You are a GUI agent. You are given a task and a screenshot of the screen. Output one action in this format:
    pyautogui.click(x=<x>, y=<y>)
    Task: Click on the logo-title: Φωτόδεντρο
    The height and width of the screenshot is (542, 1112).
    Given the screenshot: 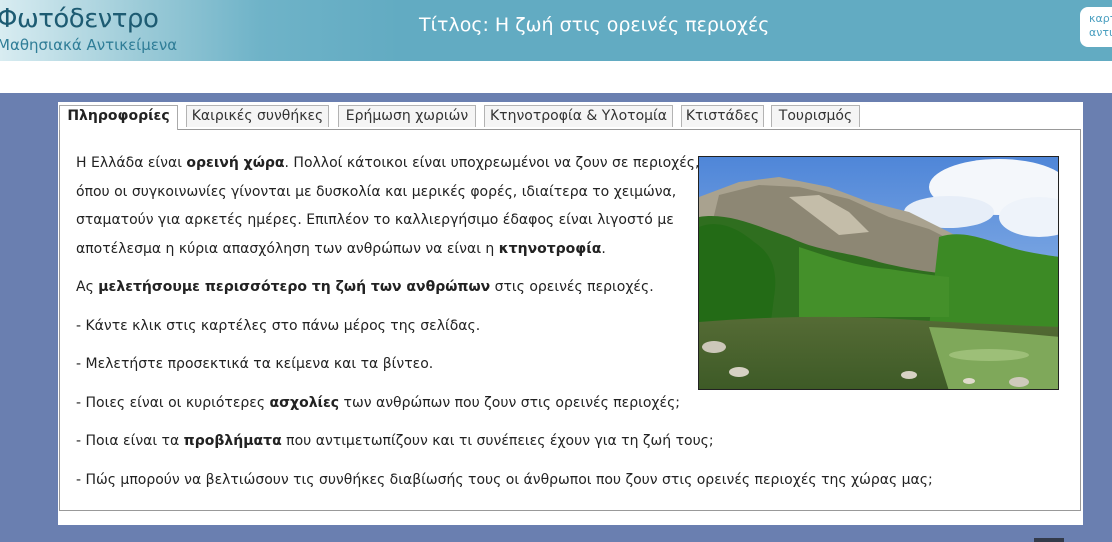 What is the action you would take?
    pyautogui.click(x=79, y=19)
    